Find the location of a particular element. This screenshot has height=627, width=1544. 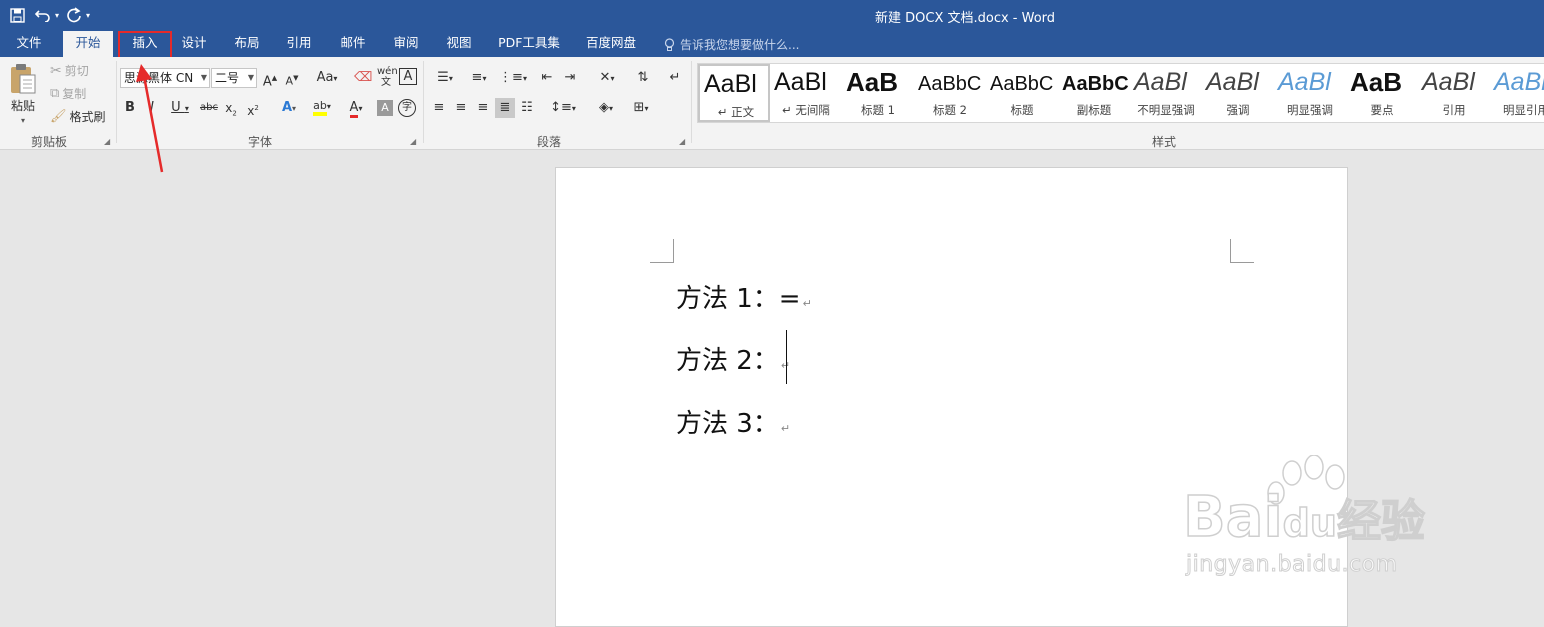

document-line: 方法 2：↵ is located at coordinates (733, 358).